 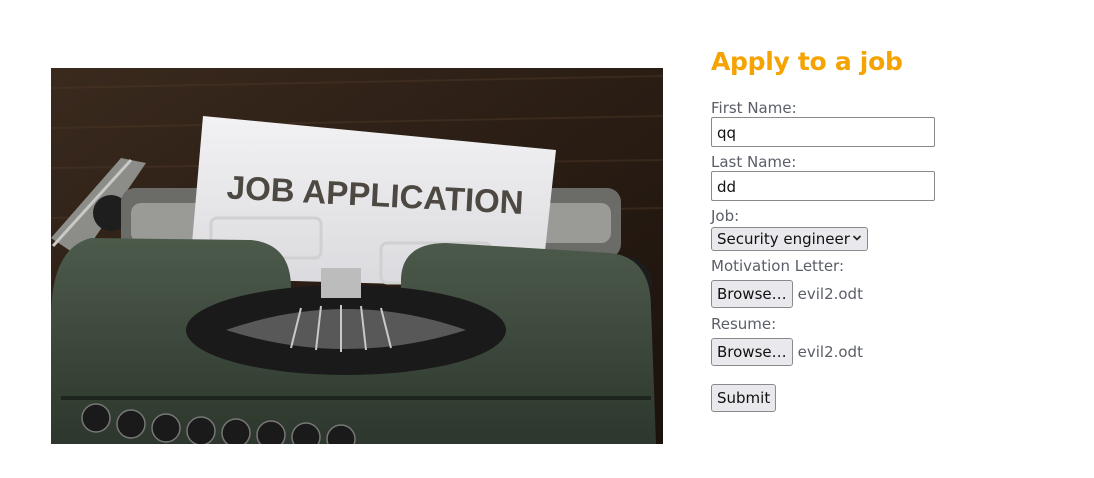 What do you see at coordinates (857, 238) in the screenshot?
I see `chevron-down-icon` at bounding box center [857, 238].